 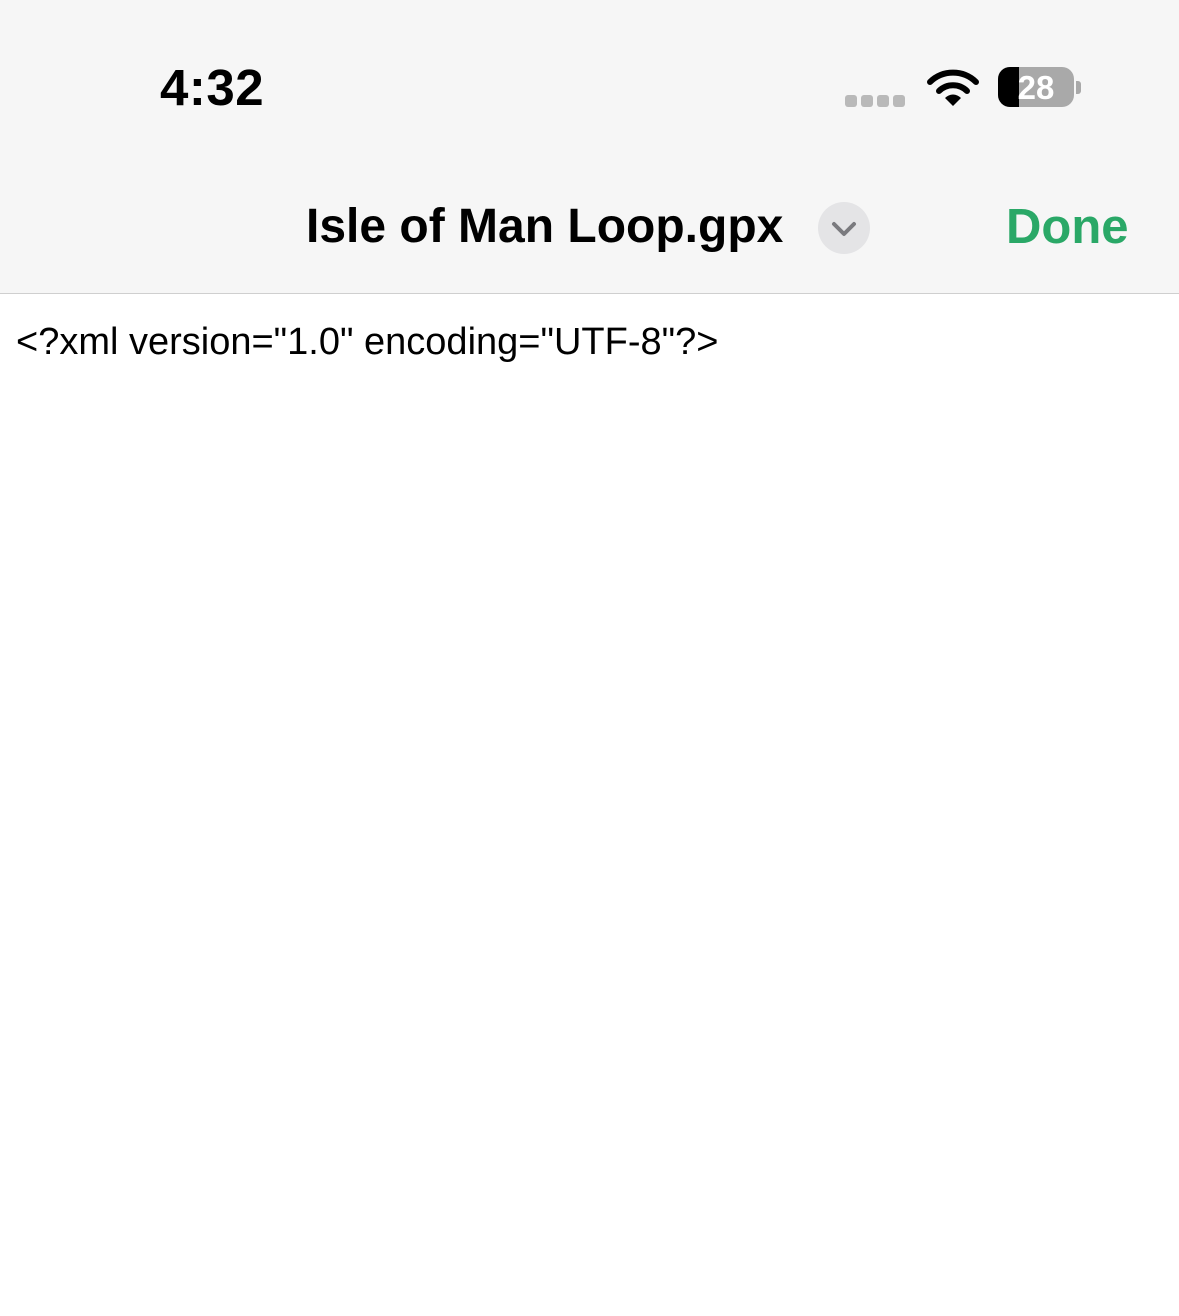 What do you see at coordinates (212, 87) in the screenshot?
I see `status-time: 4:32` at bounding box center [212, 87].